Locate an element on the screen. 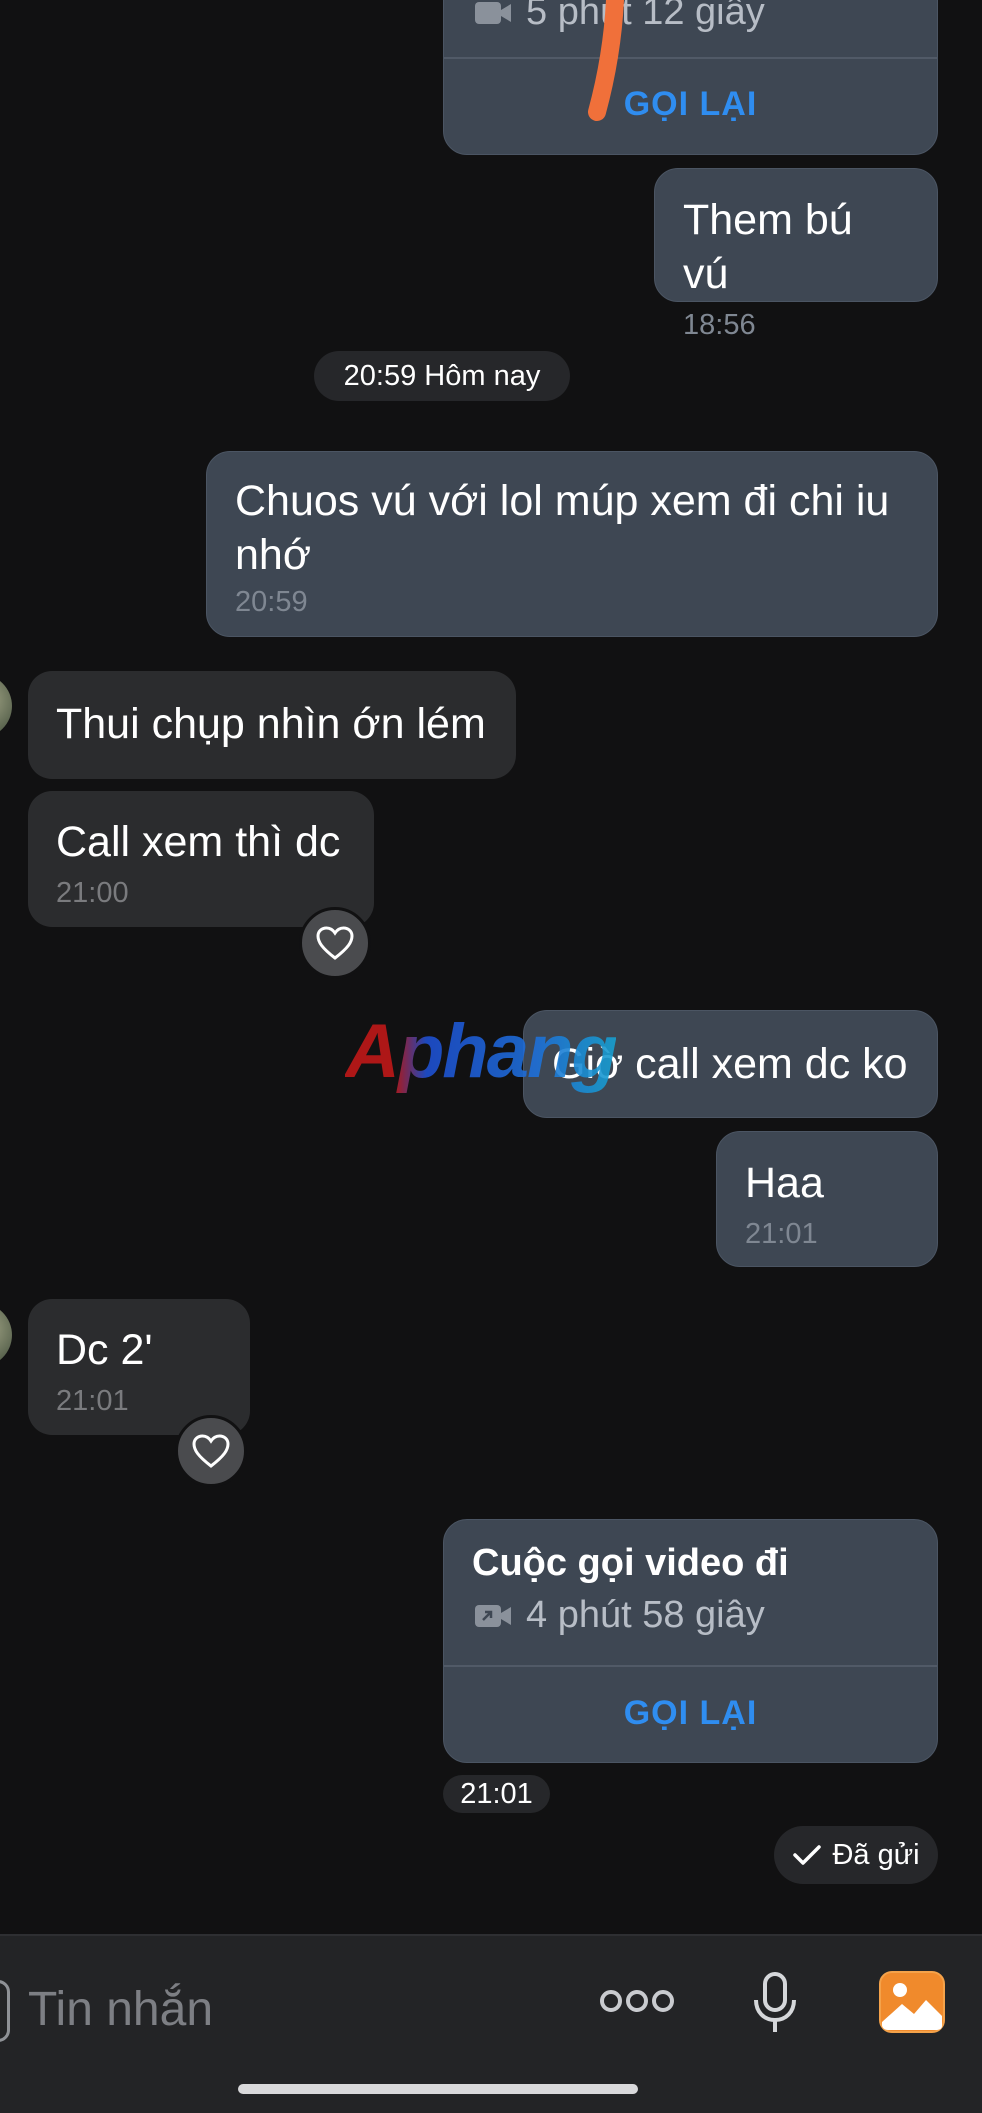 Image resolution: width=982 pixels, height=2113 pixels. message-bubble-incoming: Thui chụp nhìn ớn lém is located at coordinates (272, 725).